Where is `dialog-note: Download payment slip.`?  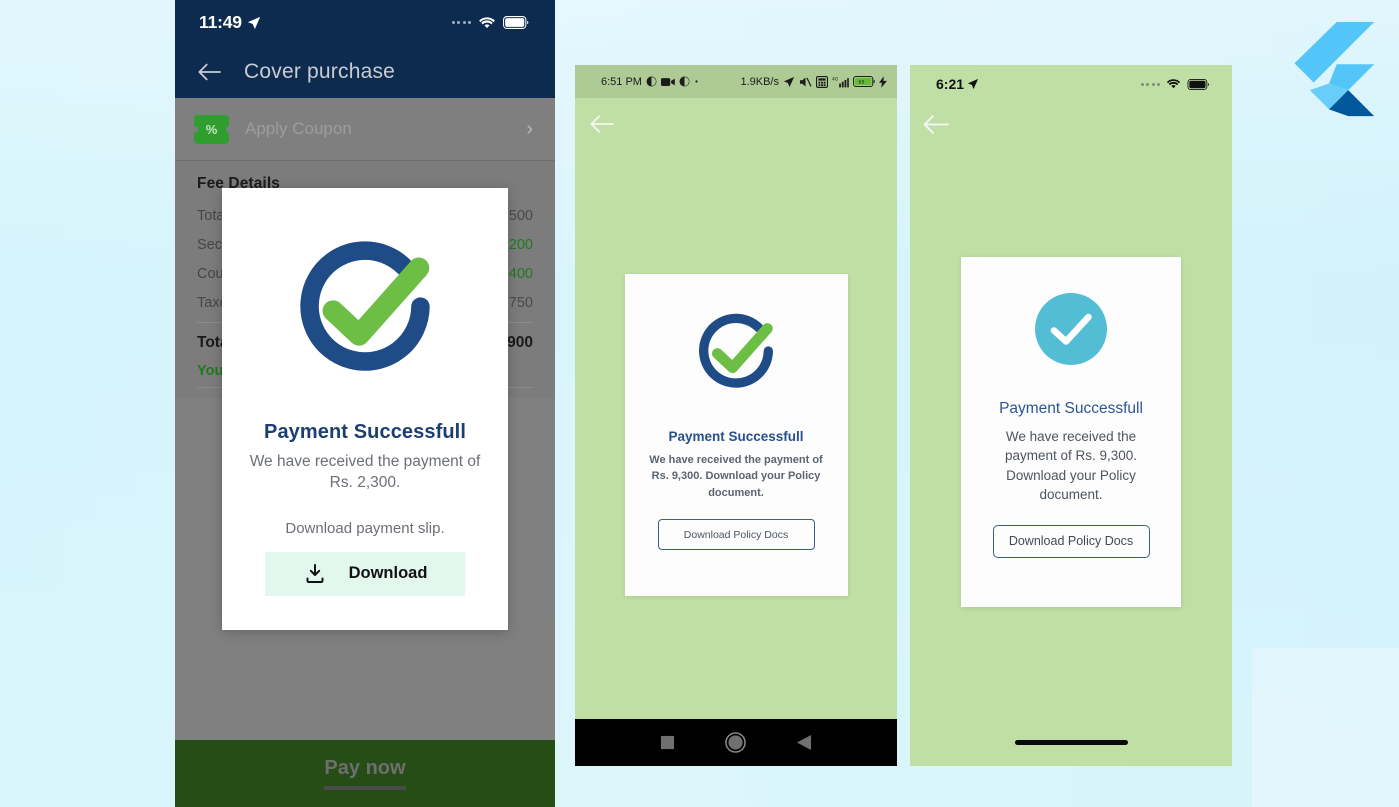 dialog-note: Download payment slip. is located at coordinates (365, 528).